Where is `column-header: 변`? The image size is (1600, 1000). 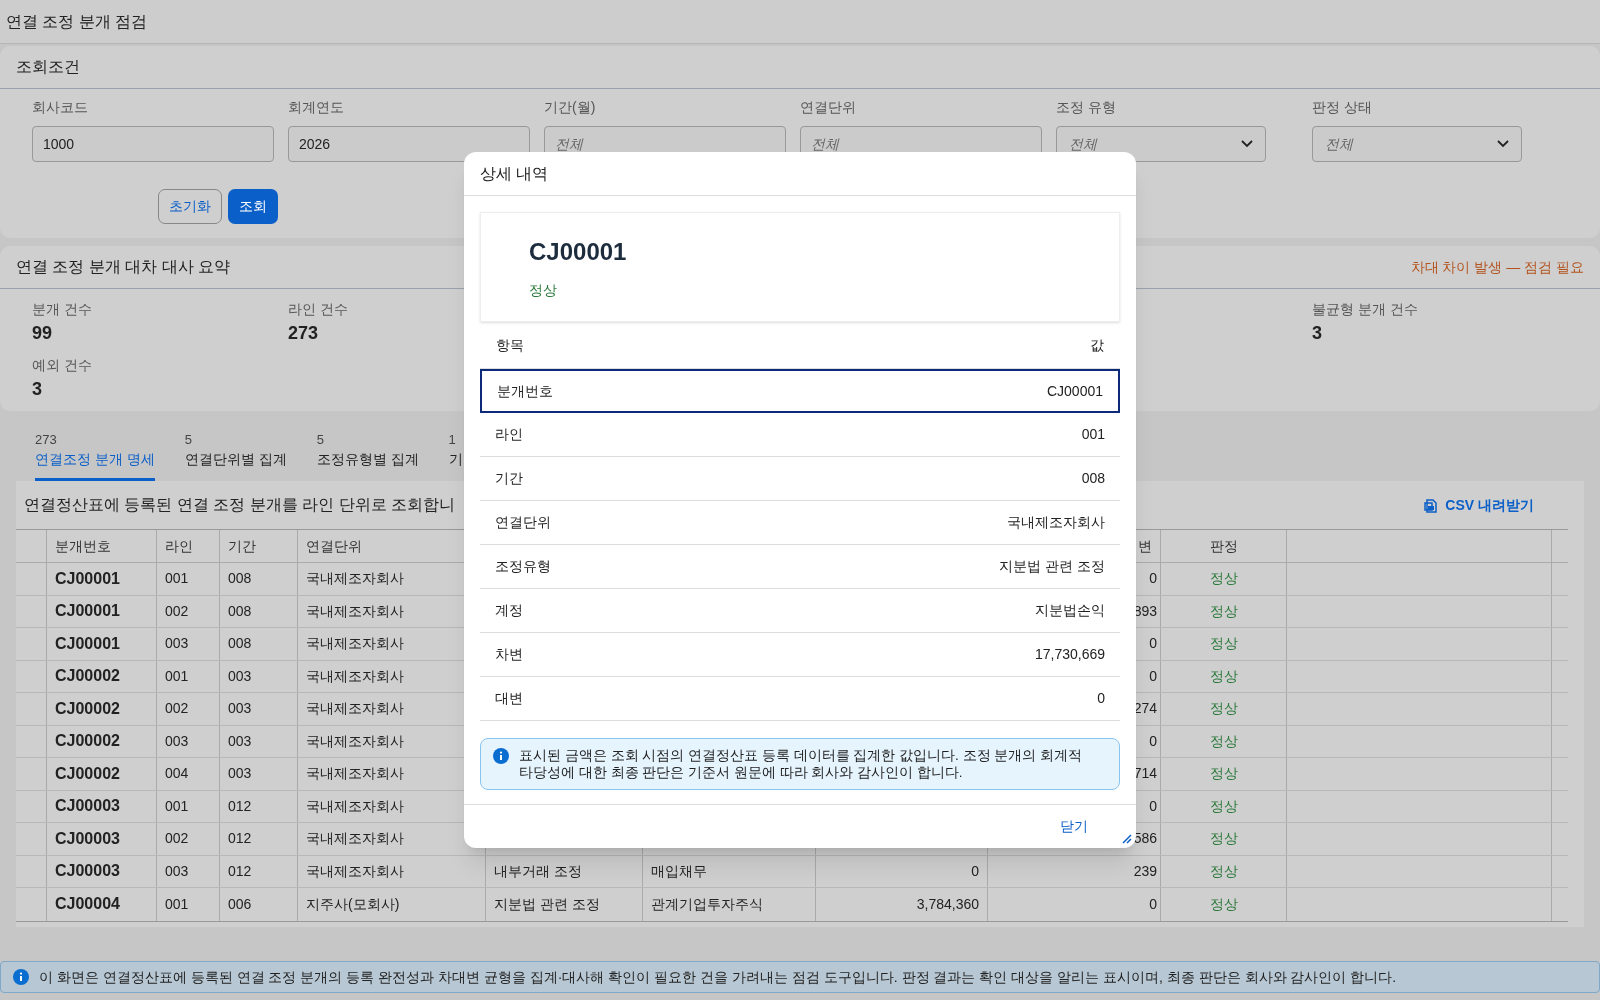
column-header: 변 is located at coordinates (1145, 546).